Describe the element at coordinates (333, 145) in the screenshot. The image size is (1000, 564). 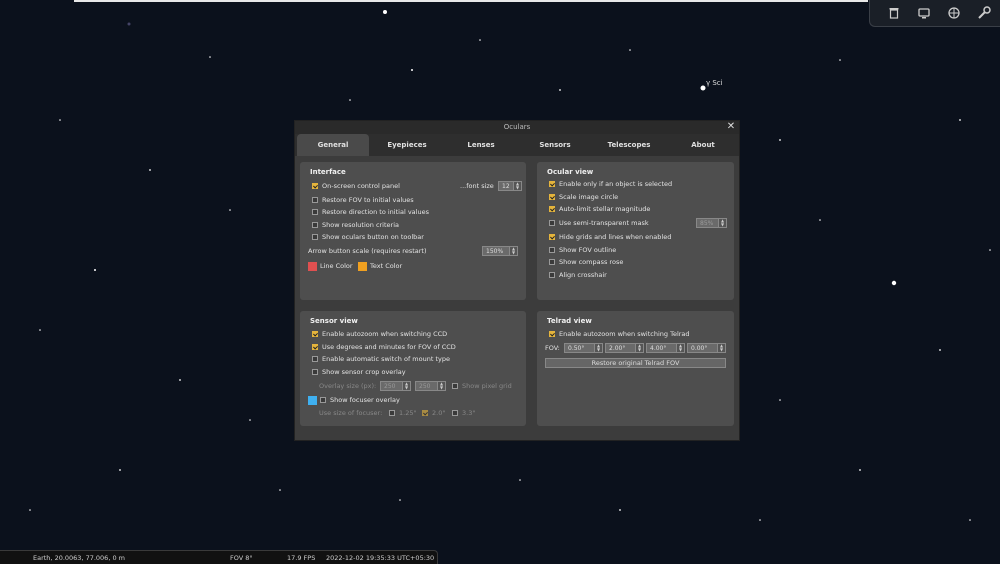
I see `tab-general: General` at that location.